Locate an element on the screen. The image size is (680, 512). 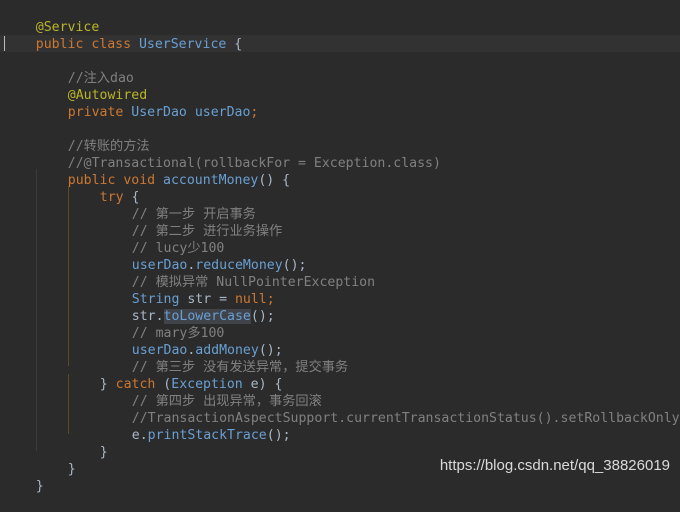
code-line-10: public void accountMoney() { is located at coordinates (163, 171).